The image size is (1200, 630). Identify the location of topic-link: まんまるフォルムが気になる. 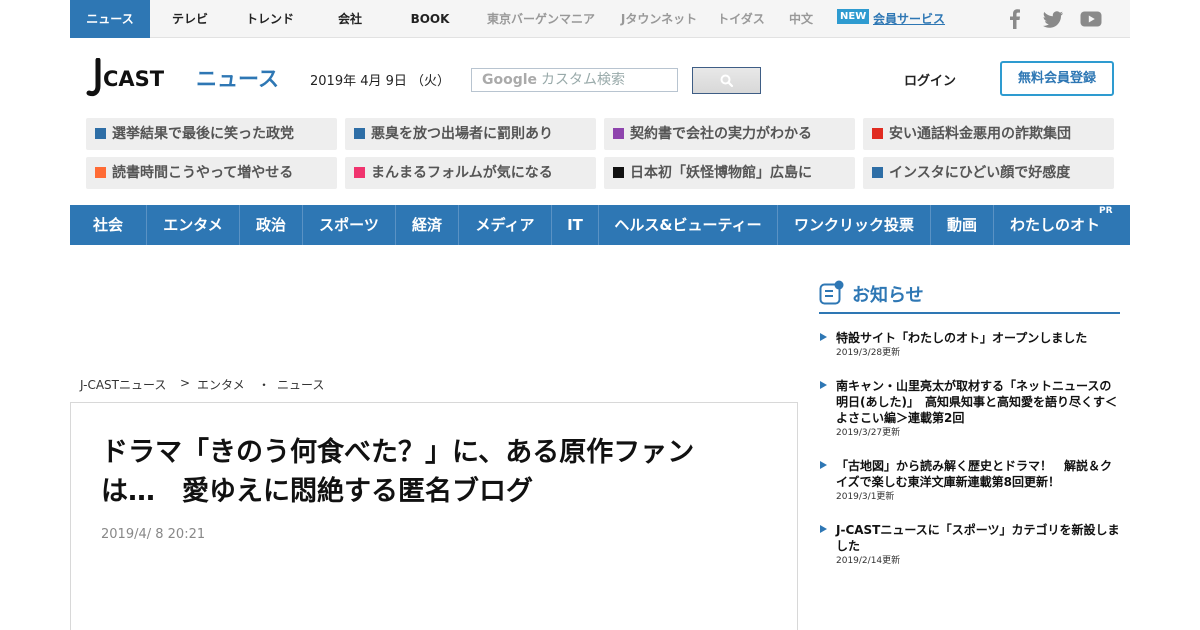
(470, 173).